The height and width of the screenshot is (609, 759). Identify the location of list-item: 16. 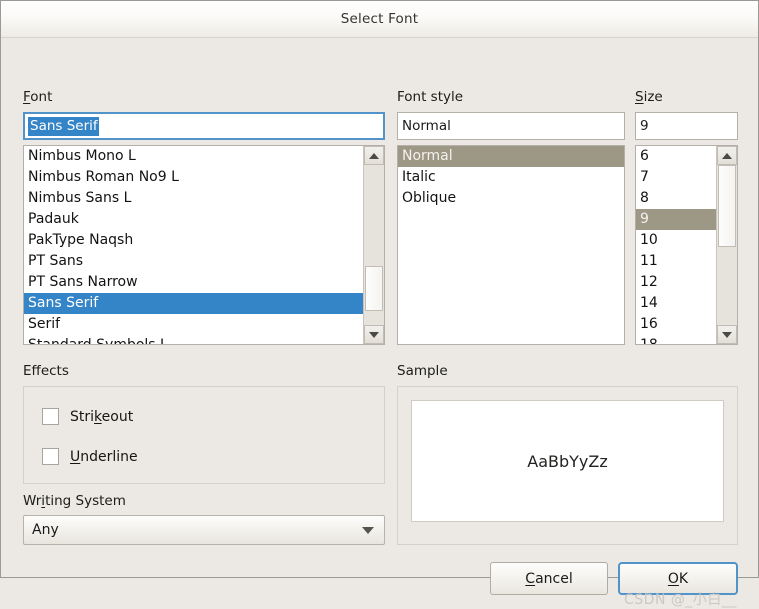
(676, 324).